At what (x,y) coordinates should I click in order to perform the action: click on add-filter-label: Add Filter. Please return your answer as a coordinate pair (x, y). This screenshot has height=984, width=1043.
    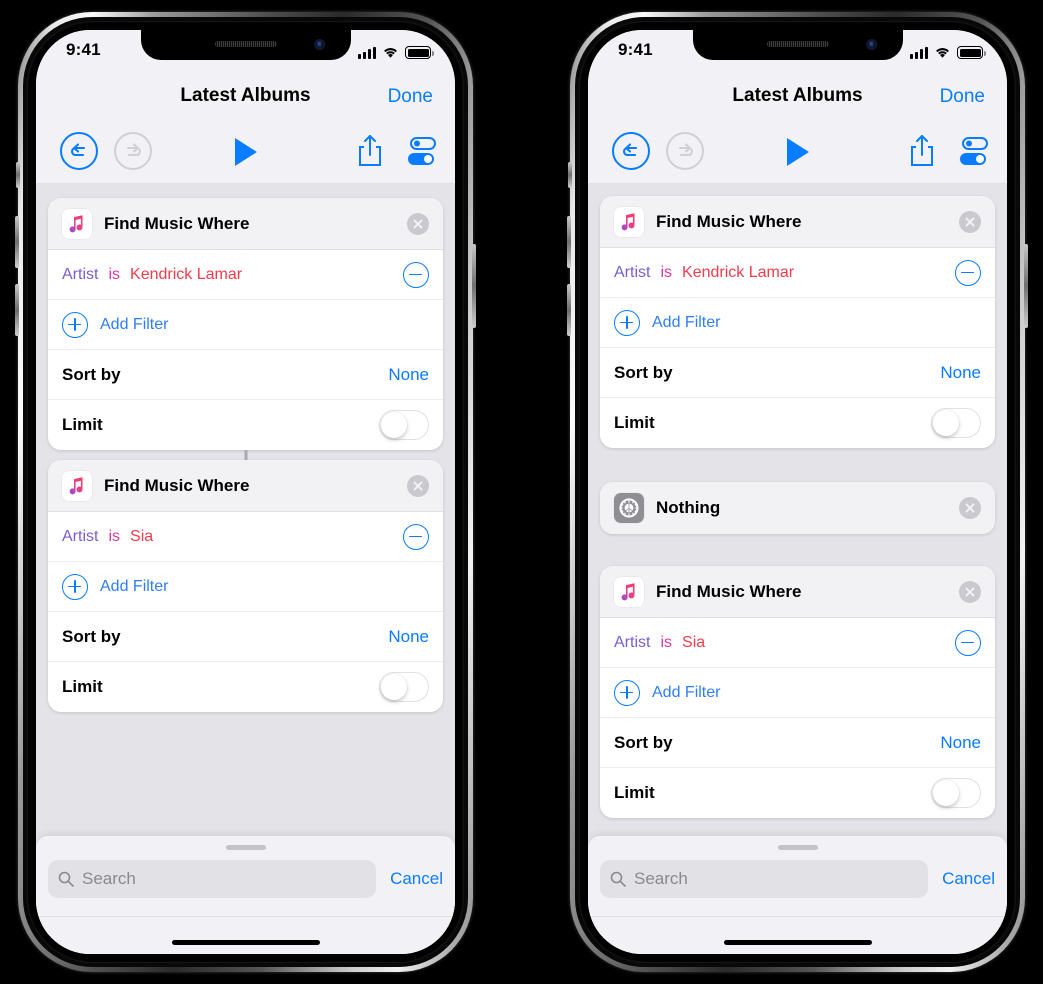
    Looking at the image, I should click on (134, 586).